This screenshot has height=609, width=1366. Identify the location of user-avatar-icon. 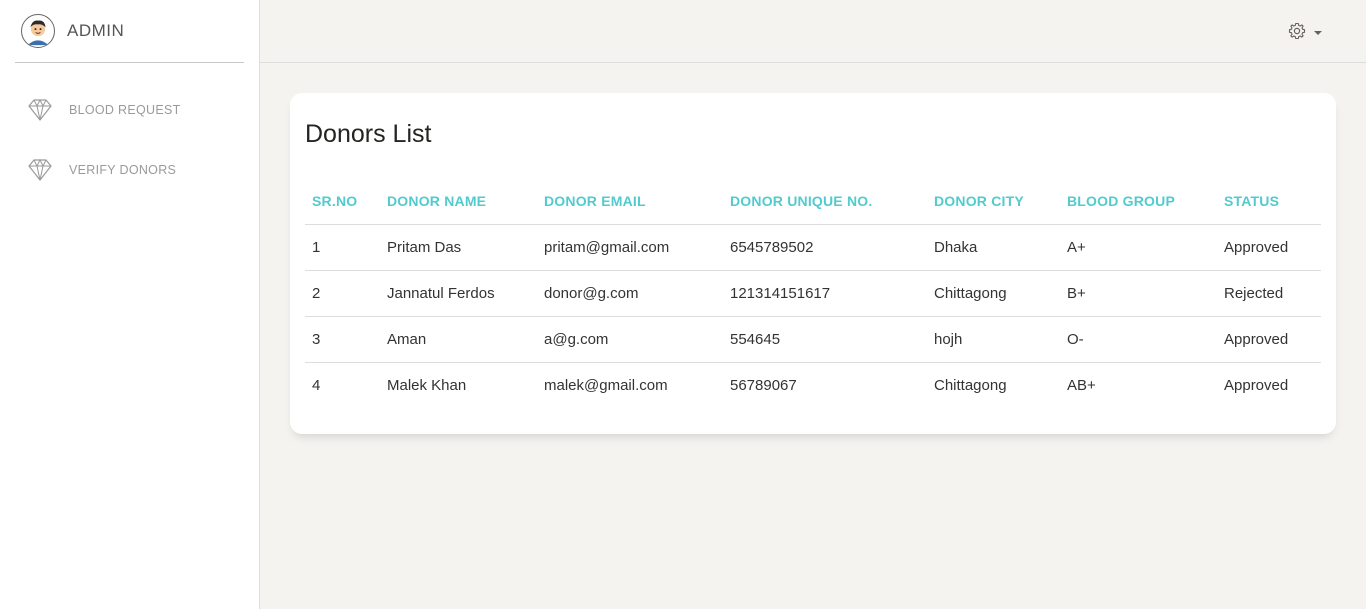
(38, 31).